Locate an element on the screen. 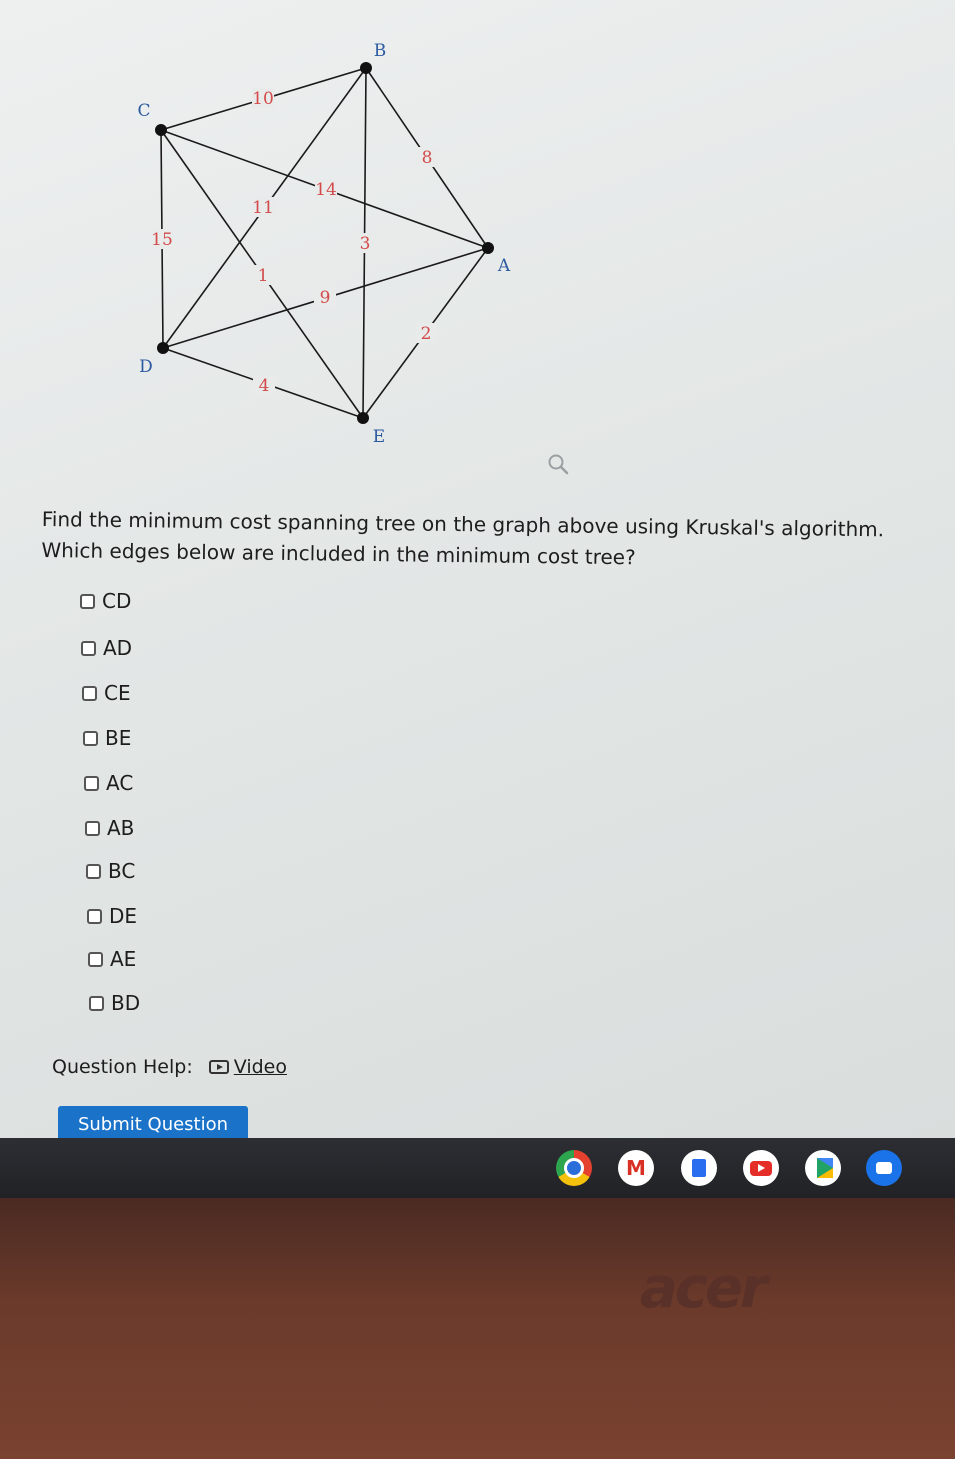 The height and width of the screenshot is (1459, 955). video-link: Video is located at coordinates (247, 1067).